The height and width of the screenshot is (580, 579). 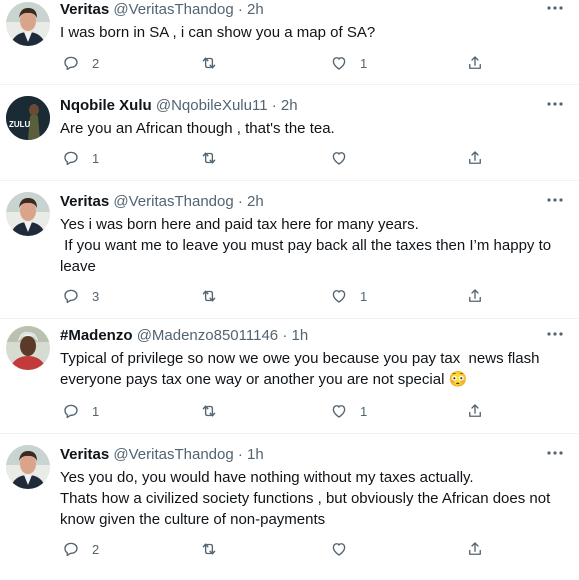 I want to click on handle: @Madenzo85011146, so click(x=207, y=335).